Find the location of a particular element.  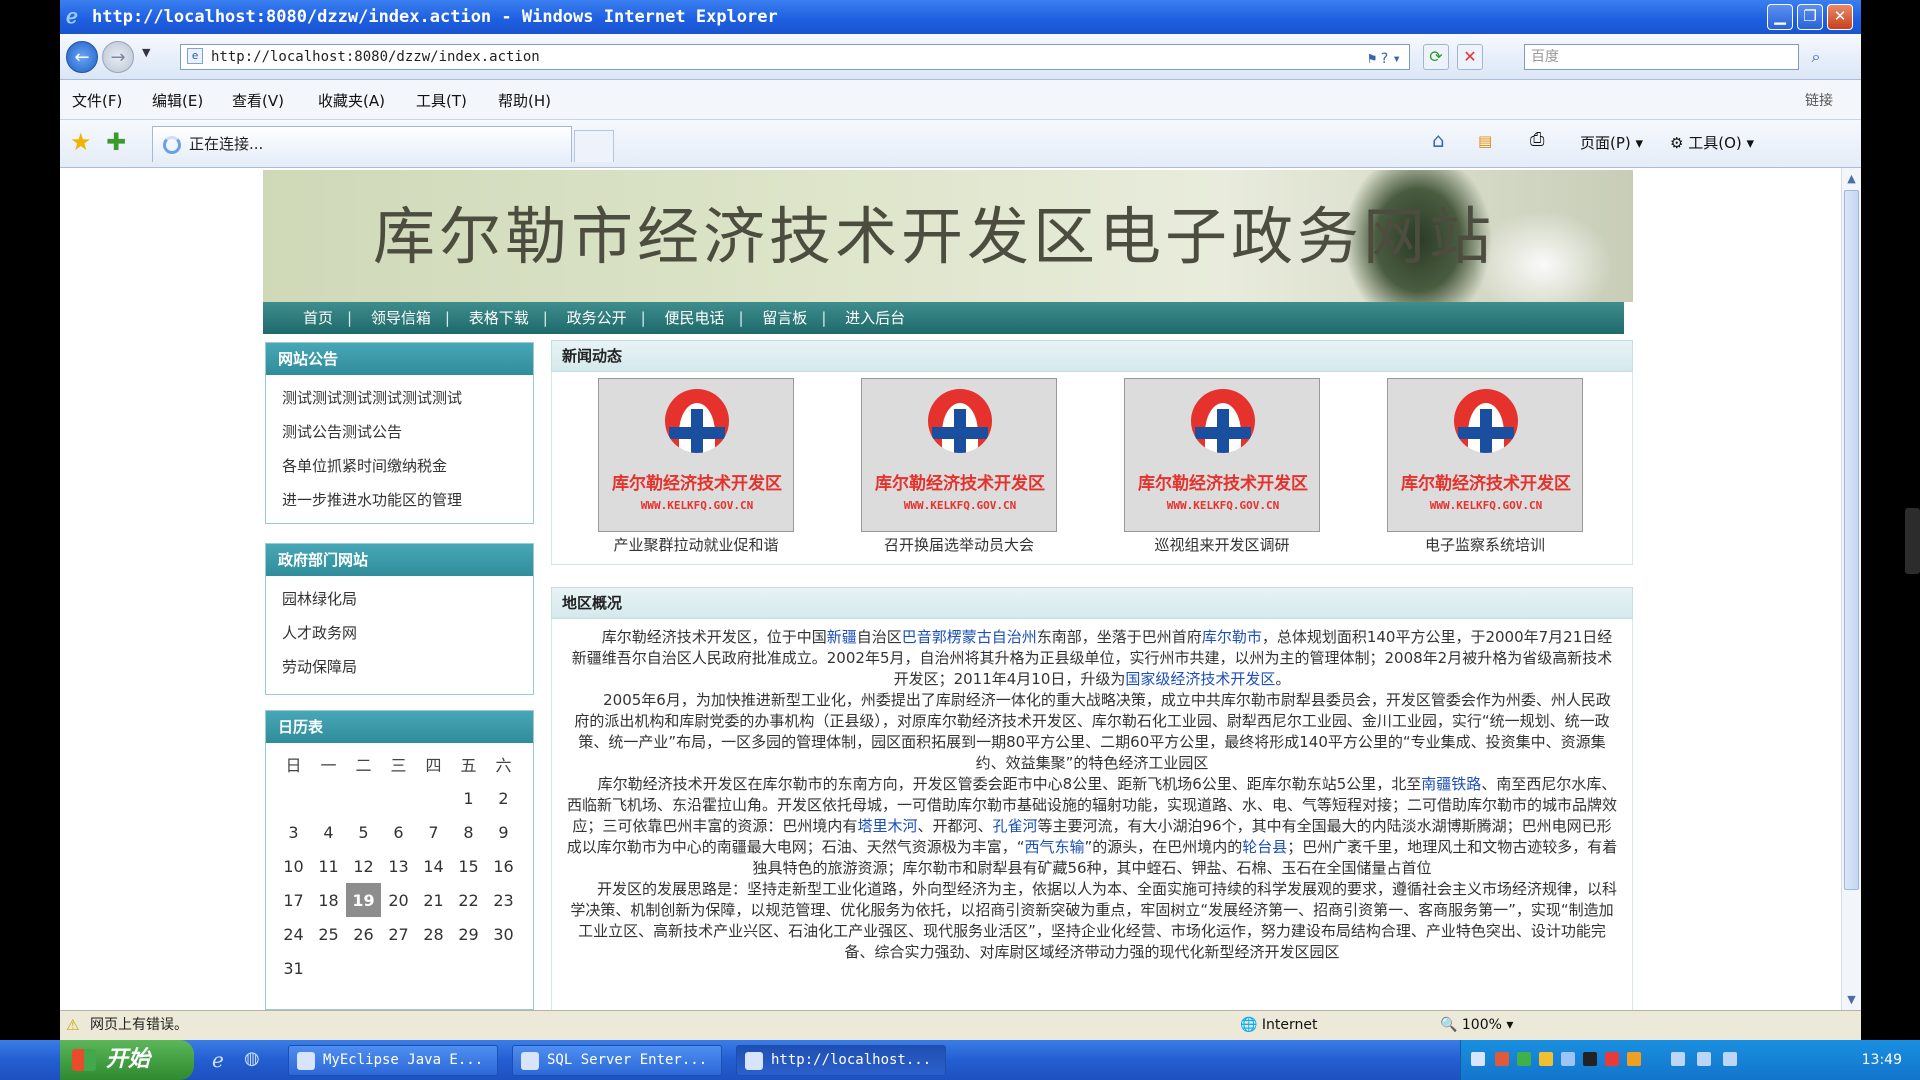

nav-admin: 进入后台 is located at coordinates (875, 318).